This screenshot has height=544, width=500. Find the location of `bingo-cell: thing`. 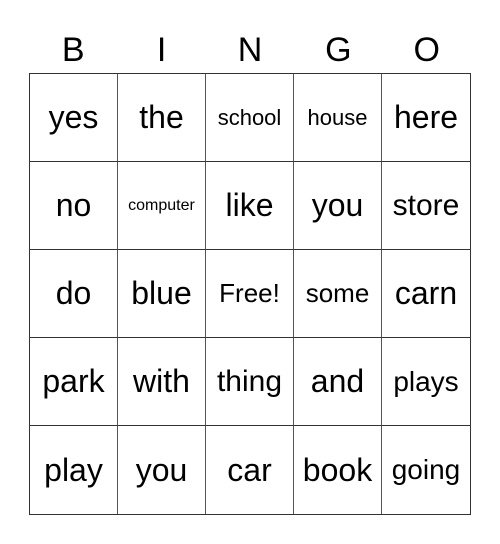

bingo-cell: thing is located at coordinates (250, 382).